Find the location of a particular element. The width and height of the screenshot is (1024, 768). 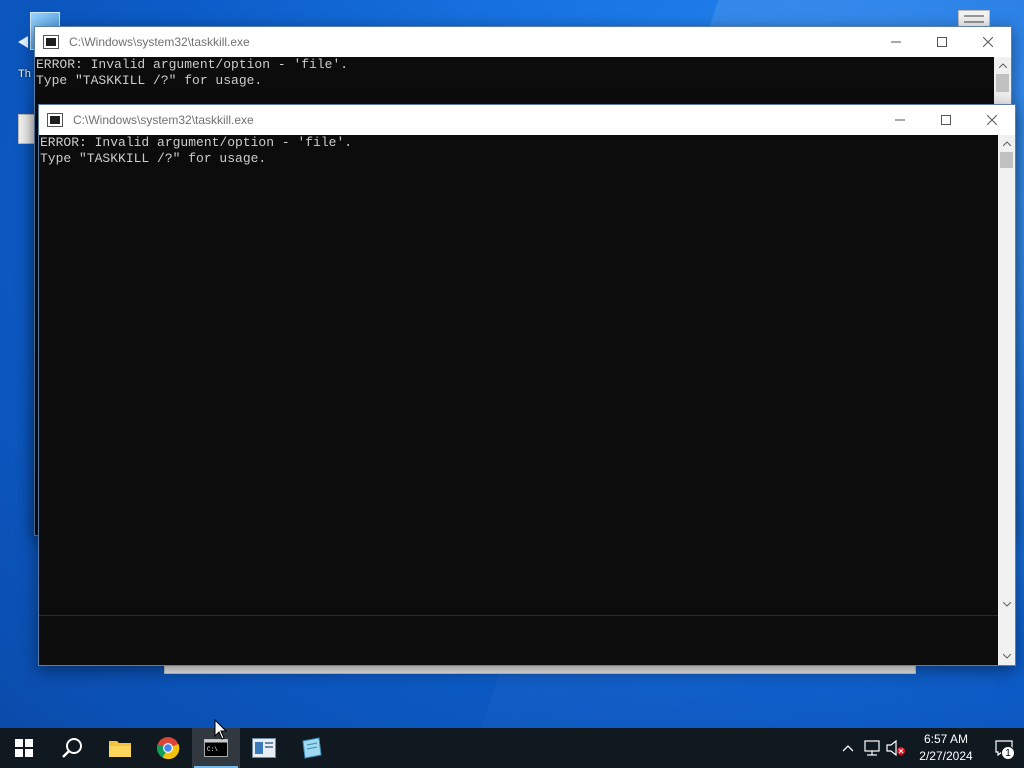

show-hidden-icons-button is located at coordinates (848, 748).